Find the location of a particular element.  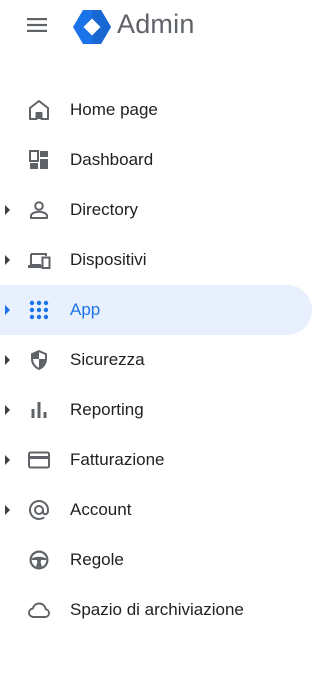

app-header: Admin is located at coordinates (159, 25).